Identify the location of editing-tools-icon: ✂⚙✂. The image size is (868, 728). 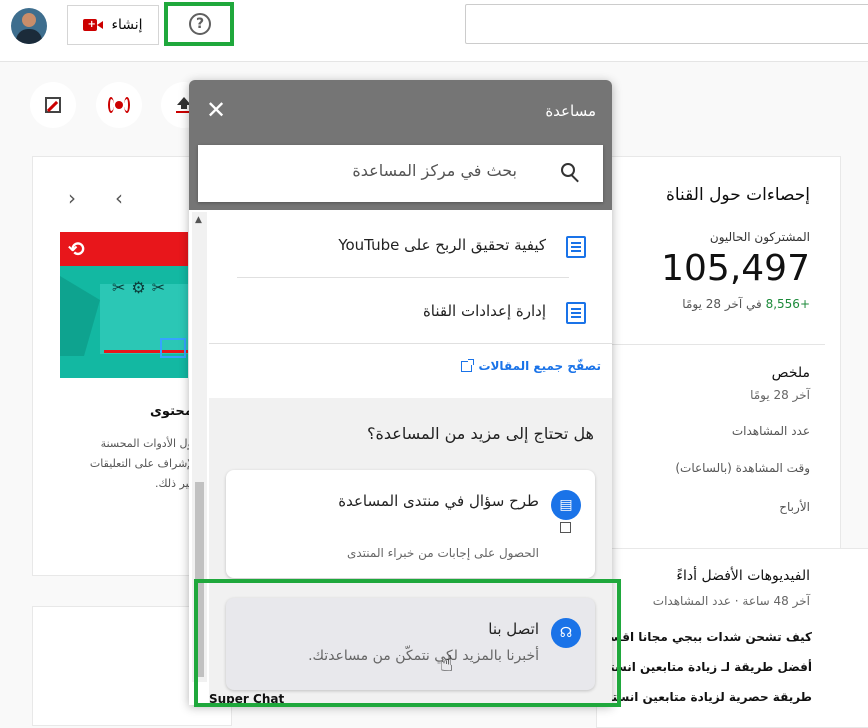
(142, 287).